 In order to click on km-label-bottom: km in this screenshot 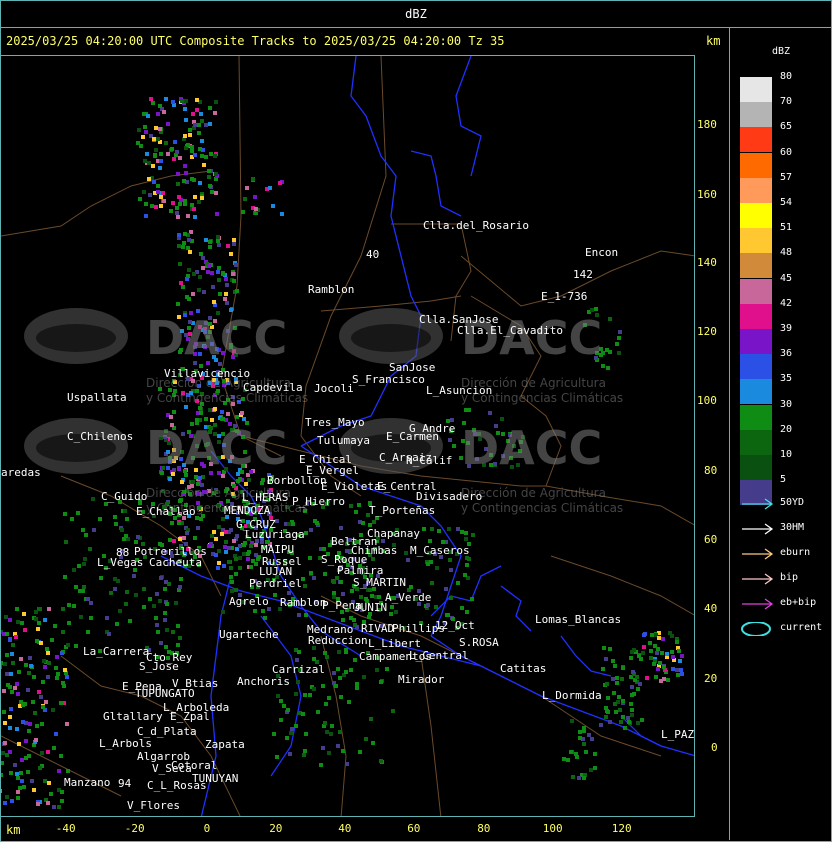, I will do `click(13, 830)`.